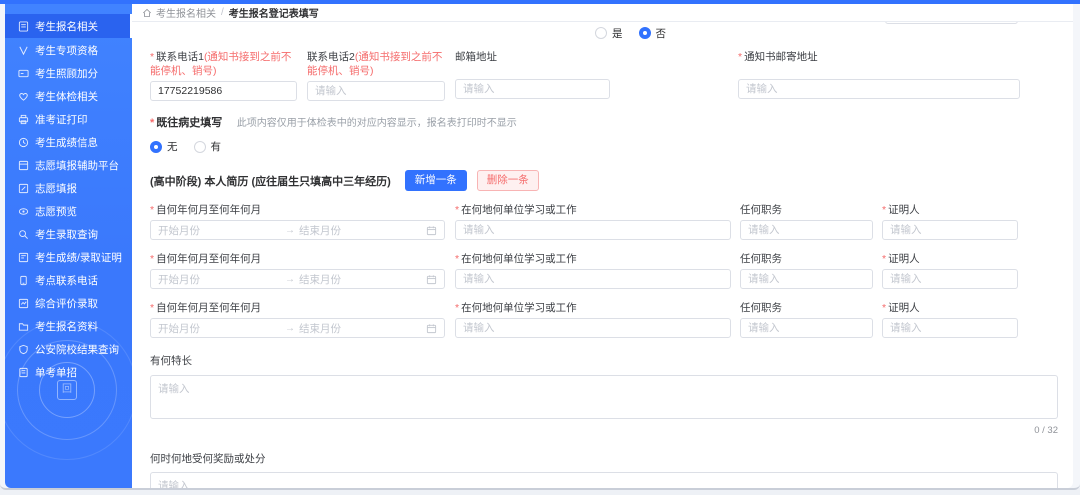 Image resolution: width=1080 pixels, height=495 pixels. I want to click on breadcrumb-section: 考生报名相关, so click(186, 12).